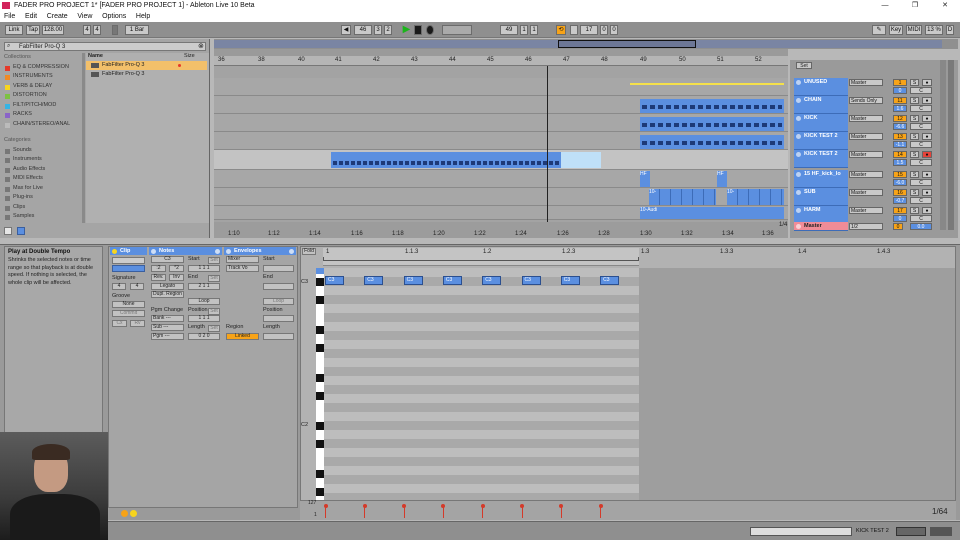  What do you see at coordinates (158, 268) in the screenshot?
I see `half-time-button: :2` at bounding box center [158, 268].